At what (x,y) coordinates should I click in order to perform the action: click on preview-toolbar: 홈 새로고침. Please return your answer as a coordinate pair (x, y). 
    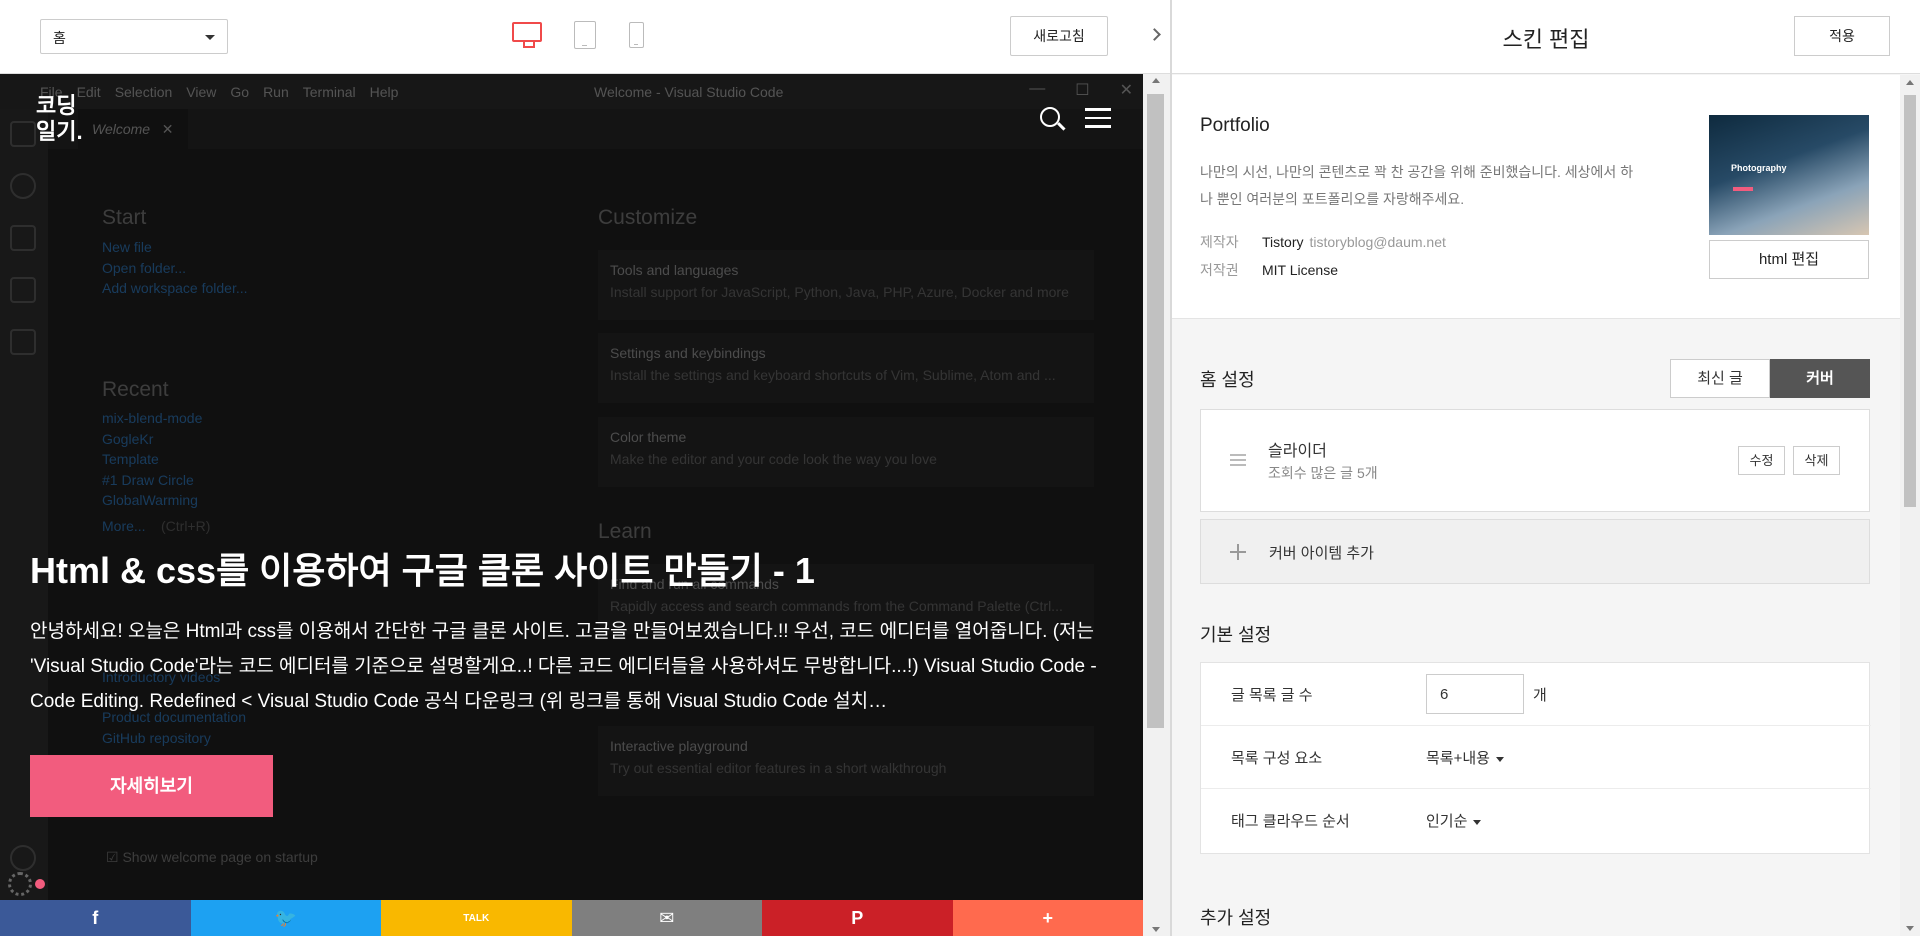
    Looking at the image, I should click on (570, 37).